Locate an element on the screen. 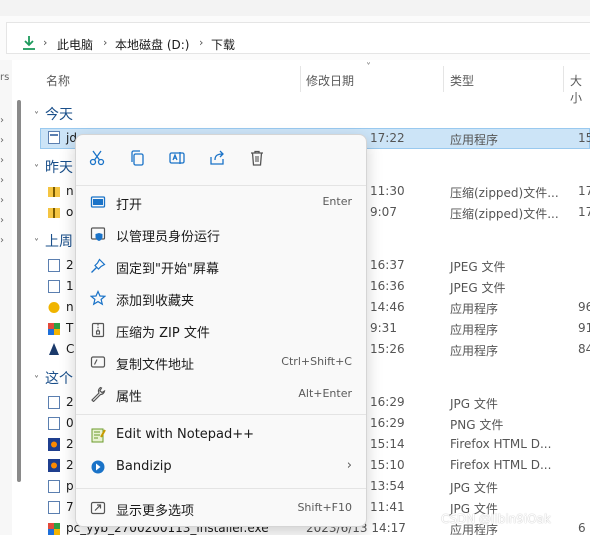 The width and height of the screenshot is (590, 535). breadcrumb-this-pc: 此电脑 is located at coordinates (75, 44).